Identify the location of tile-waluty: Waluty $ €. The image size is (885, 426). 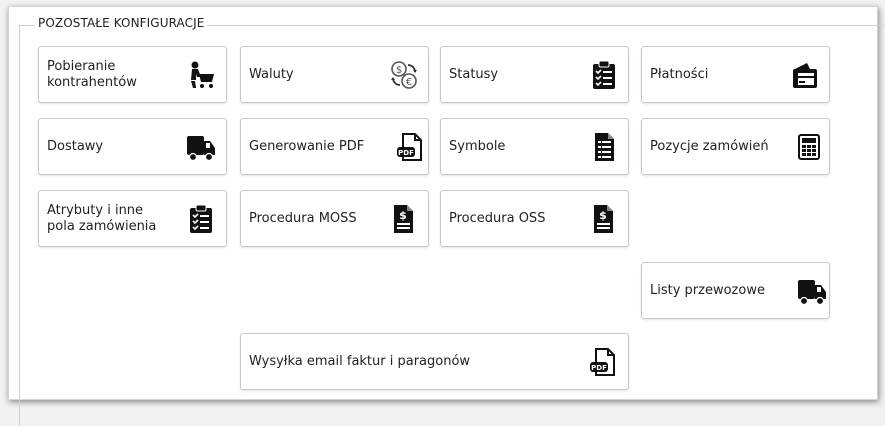
(334, 74).